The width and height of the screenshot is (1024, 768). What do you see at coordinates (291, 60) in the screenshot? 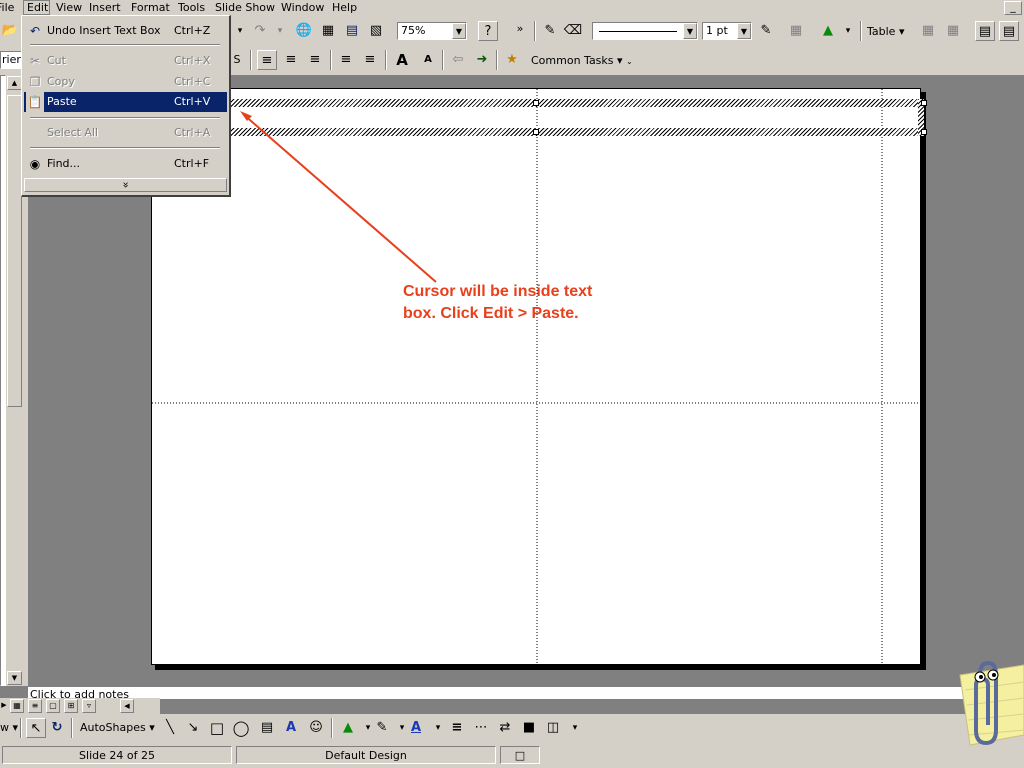
I see `align-center-text-icon: ≡` at bounding box center [291, 60].